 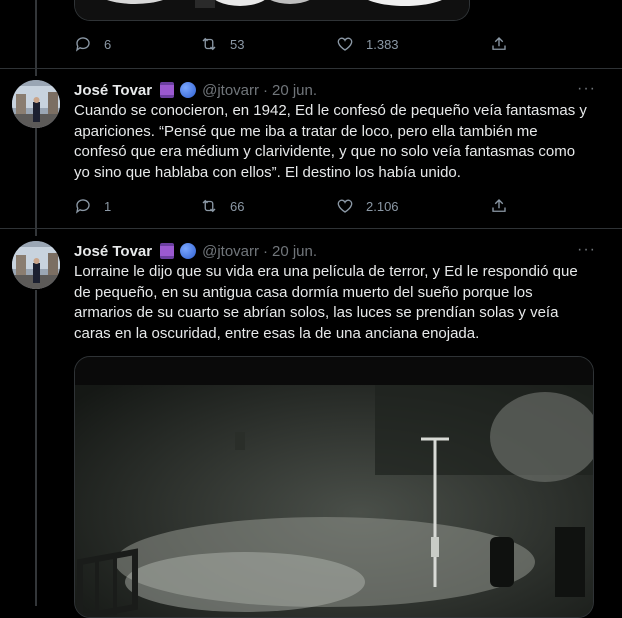 What do you see at coordinates (382, 206) in the screenshot?
I see `like-count: 2.106` at bounding box center [382, 206].